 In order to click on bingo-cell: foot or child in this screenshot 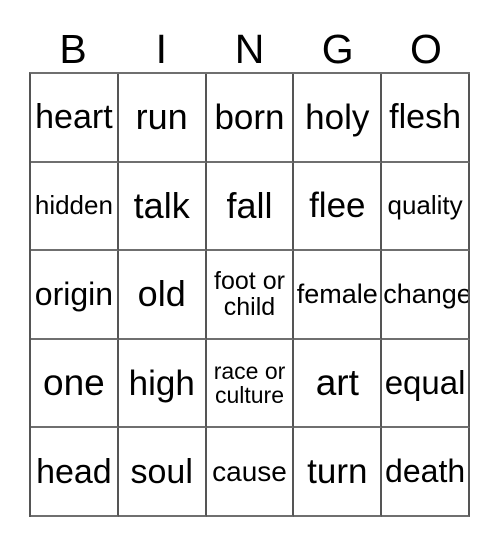, I will do `click(250, 295)`.